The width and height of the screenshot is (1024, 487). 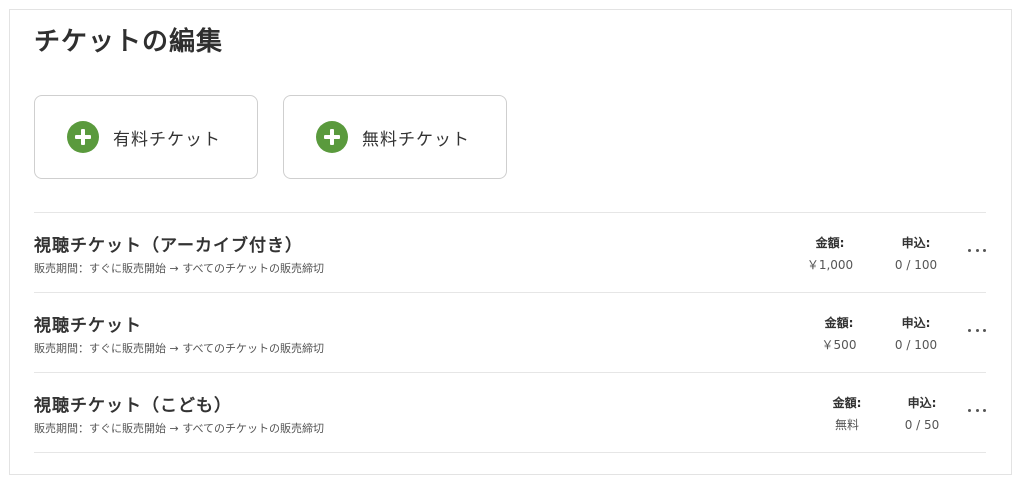 I want to click on ticket-price: ￥500, so click(x=839, y=345).